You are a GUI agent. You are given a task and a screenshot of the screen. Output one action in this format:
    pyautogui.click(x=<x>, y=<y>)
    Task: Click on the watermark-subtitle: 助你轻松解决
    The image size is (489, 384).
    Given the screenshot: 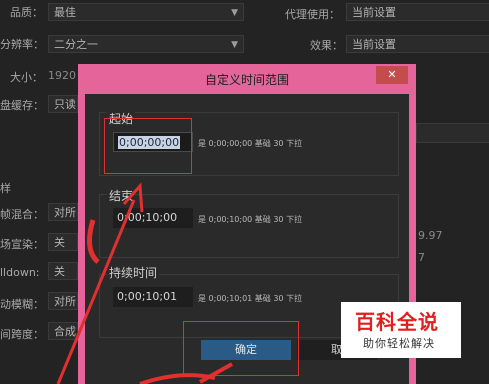 What is the action you would take?
    pyautogui.click(x=399, y=343)
    